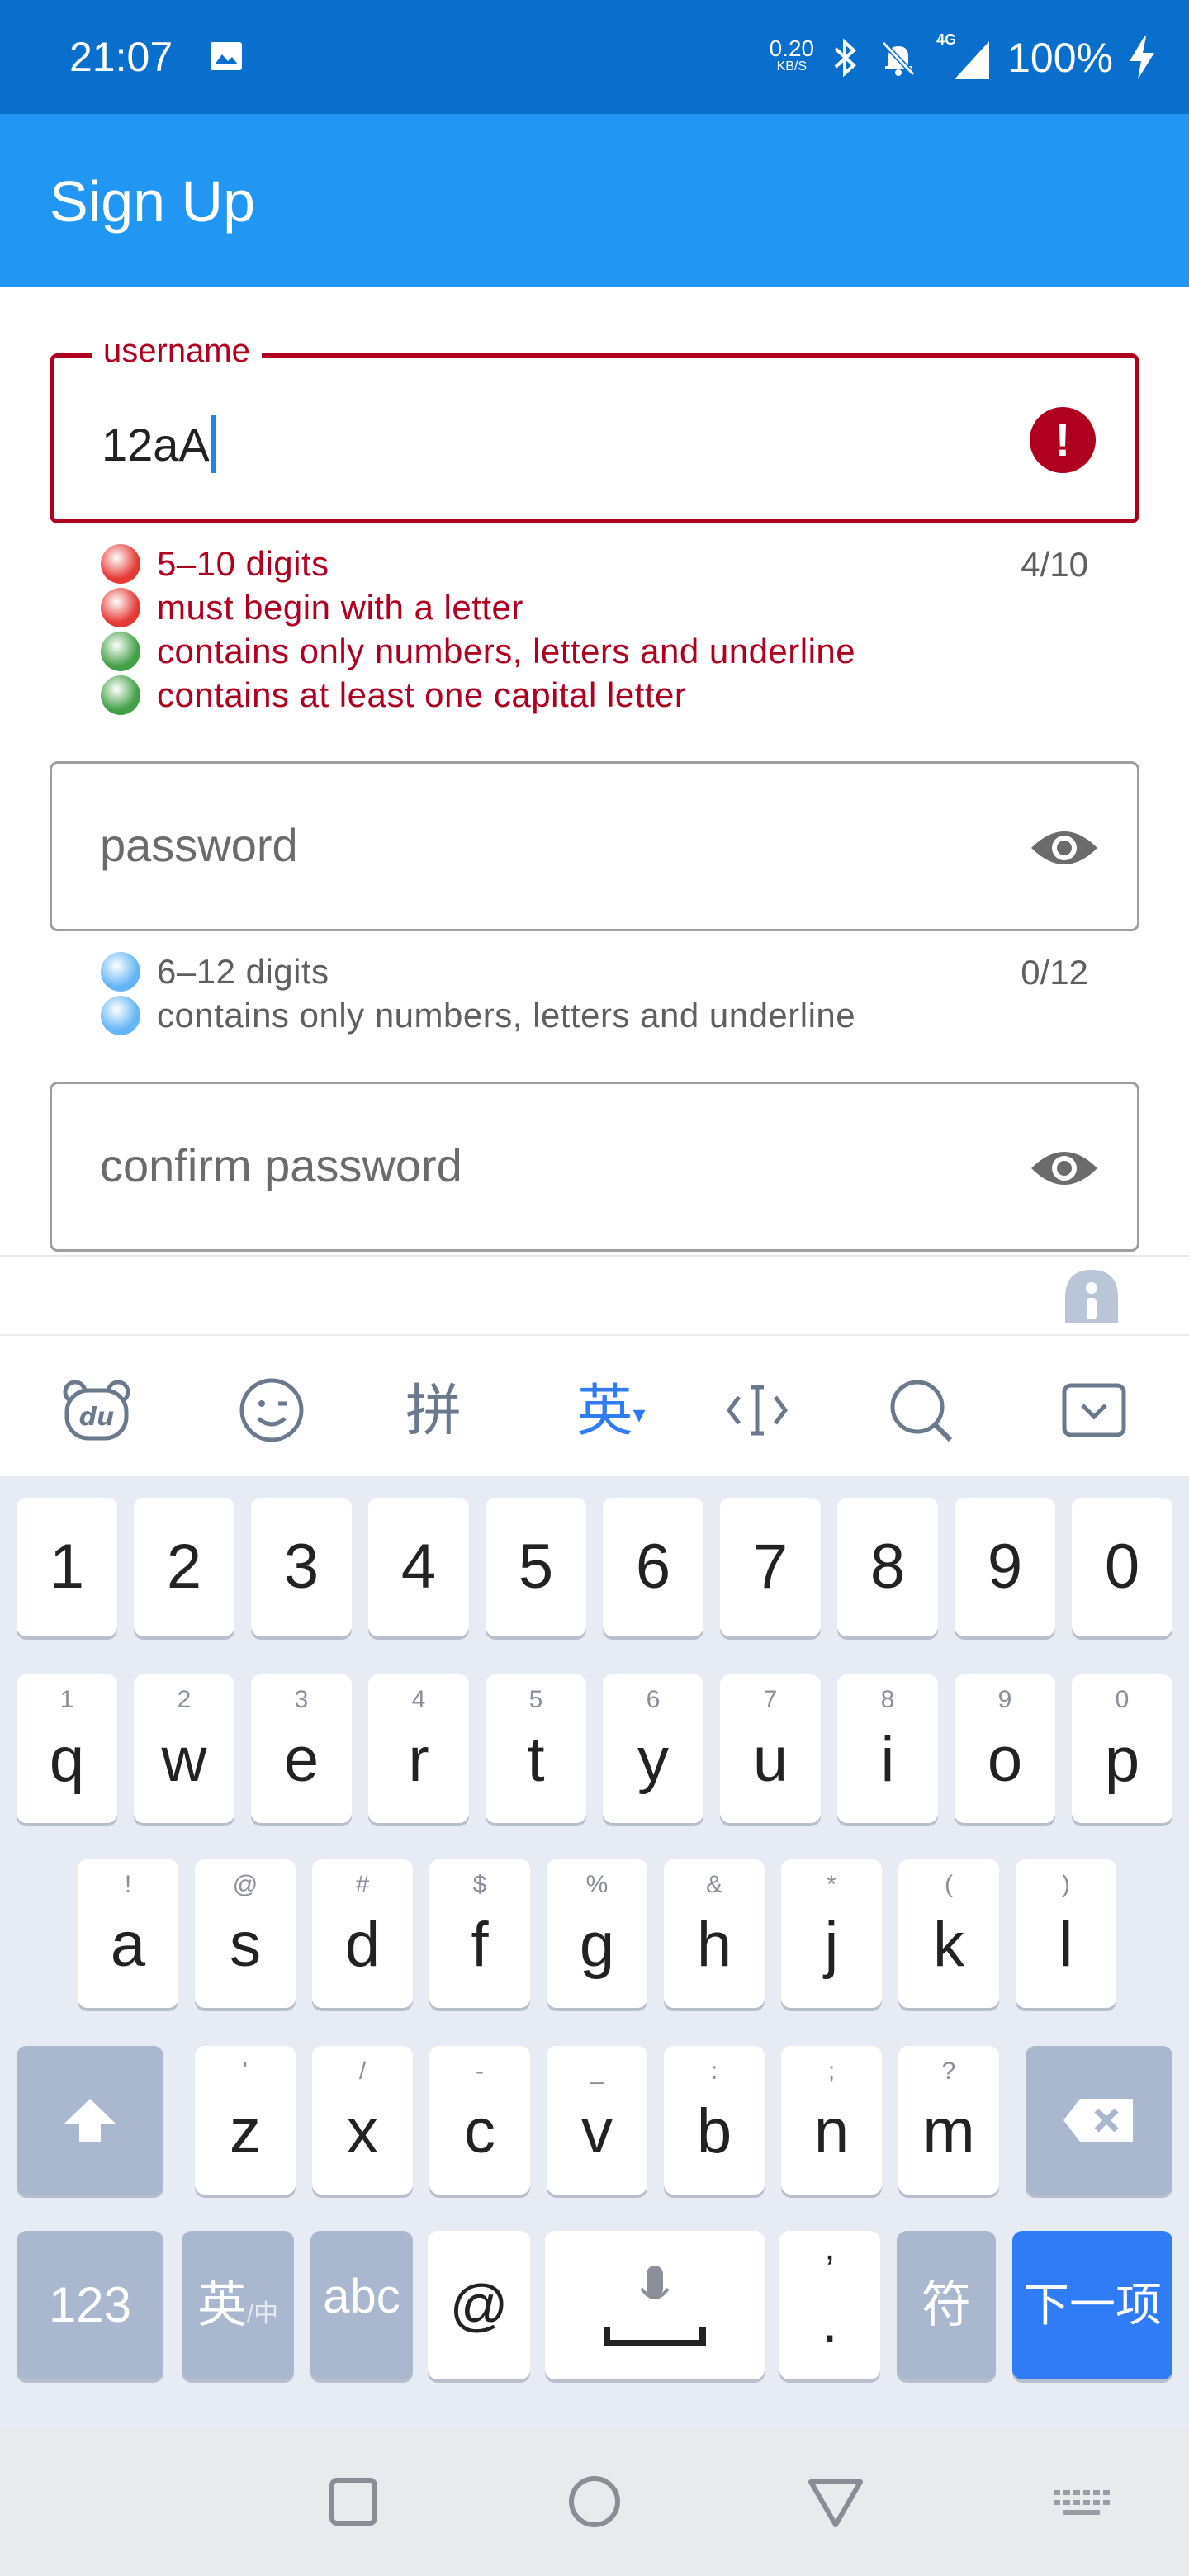  What do you see at coordinates (96, 1411) in the screenshot?
I see `du-bear-icon: du` at bounding box center [96, 1411].